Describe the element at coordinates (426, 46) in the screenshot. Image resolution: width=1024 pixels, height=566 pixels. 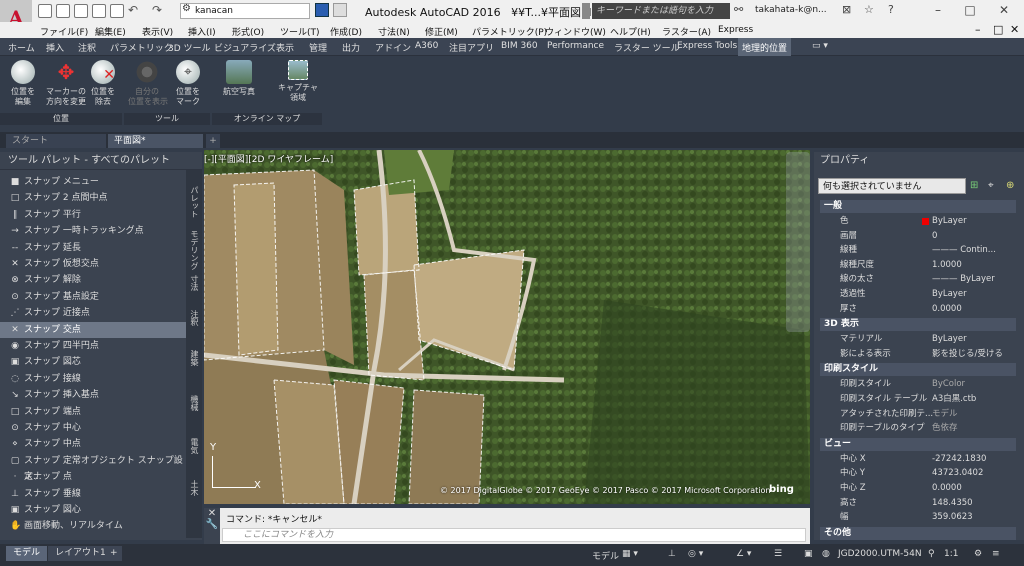
I see `tab-a360: A360` at that location.